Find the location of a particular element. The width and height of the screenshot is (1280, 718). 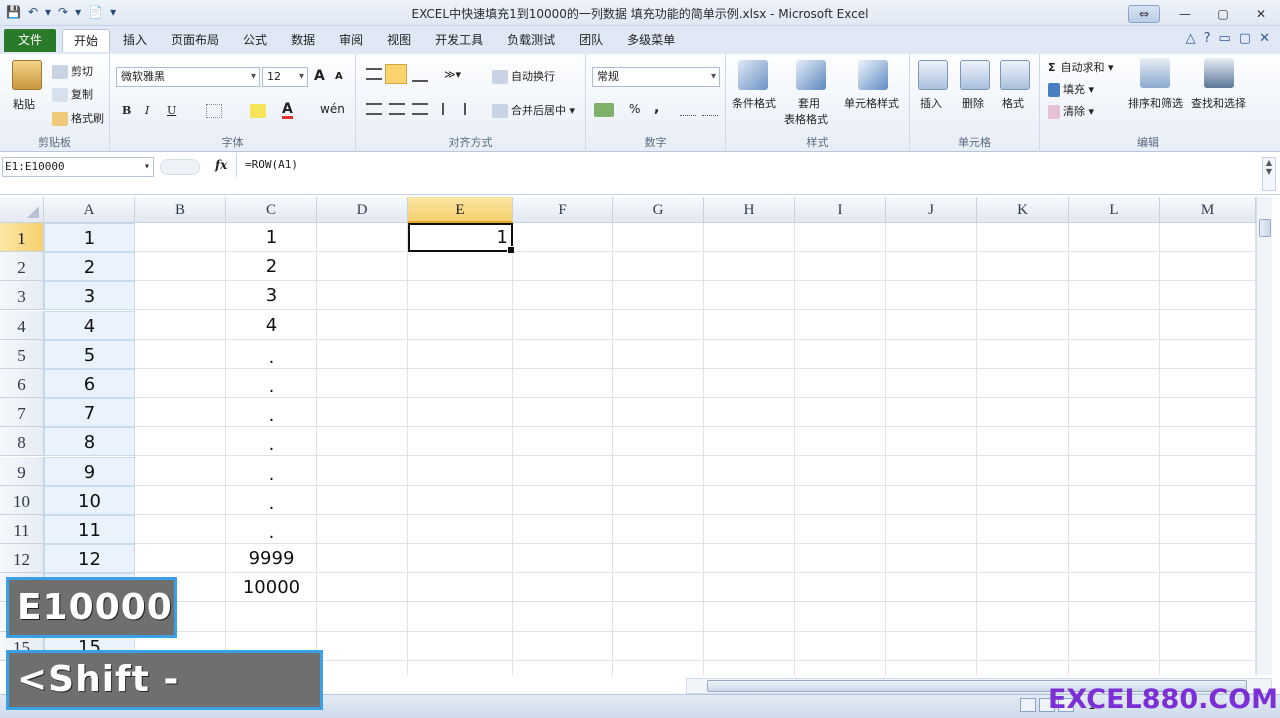

conditional-format-button: 条件格式 is located at coordinates (754, 103).